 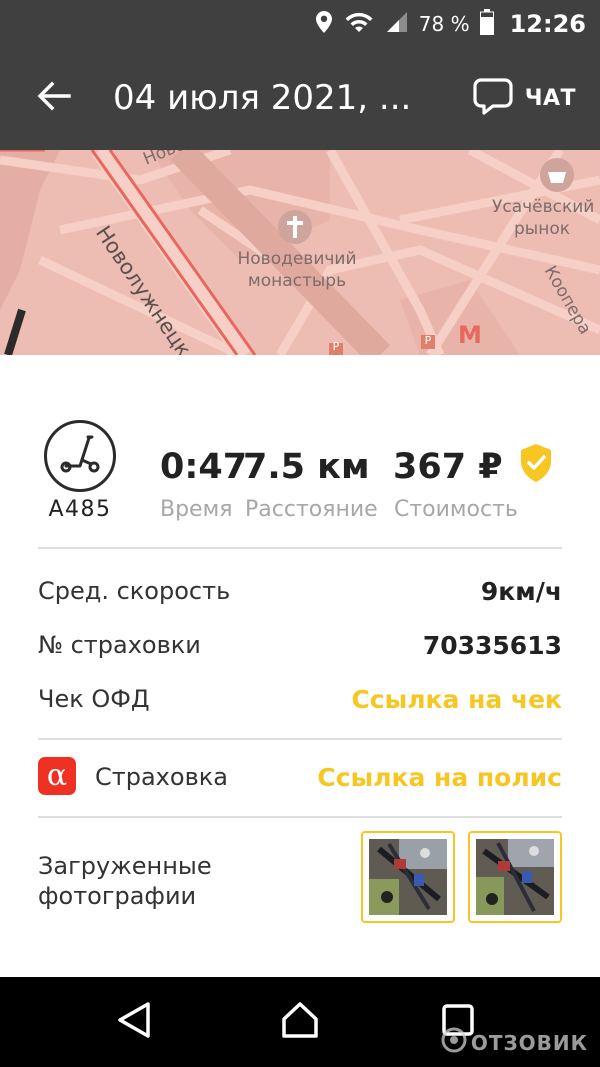 I want to click on home-icon, so click(x=300, y=1022).